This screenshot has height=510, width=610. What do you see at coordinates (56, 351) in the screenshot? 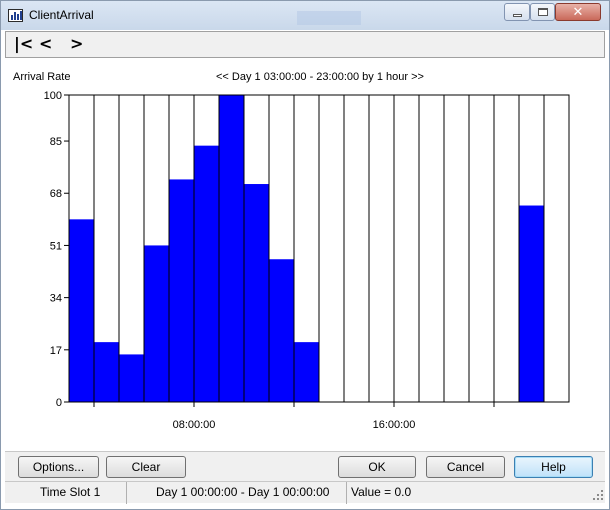
I see `y-tick-label: 17` at bounding box center [56, 351].